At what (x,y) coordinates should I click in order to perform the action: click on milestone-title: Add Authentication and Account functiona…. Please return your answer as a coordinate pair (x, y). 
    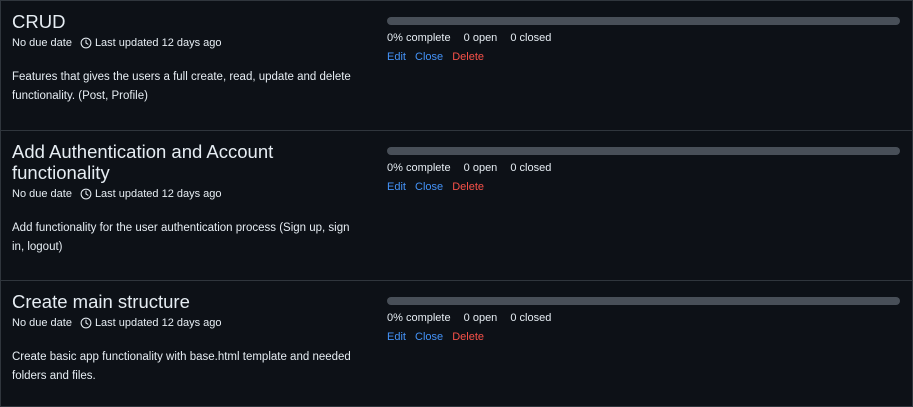
    Looking at the image, I should click on (187, 162).